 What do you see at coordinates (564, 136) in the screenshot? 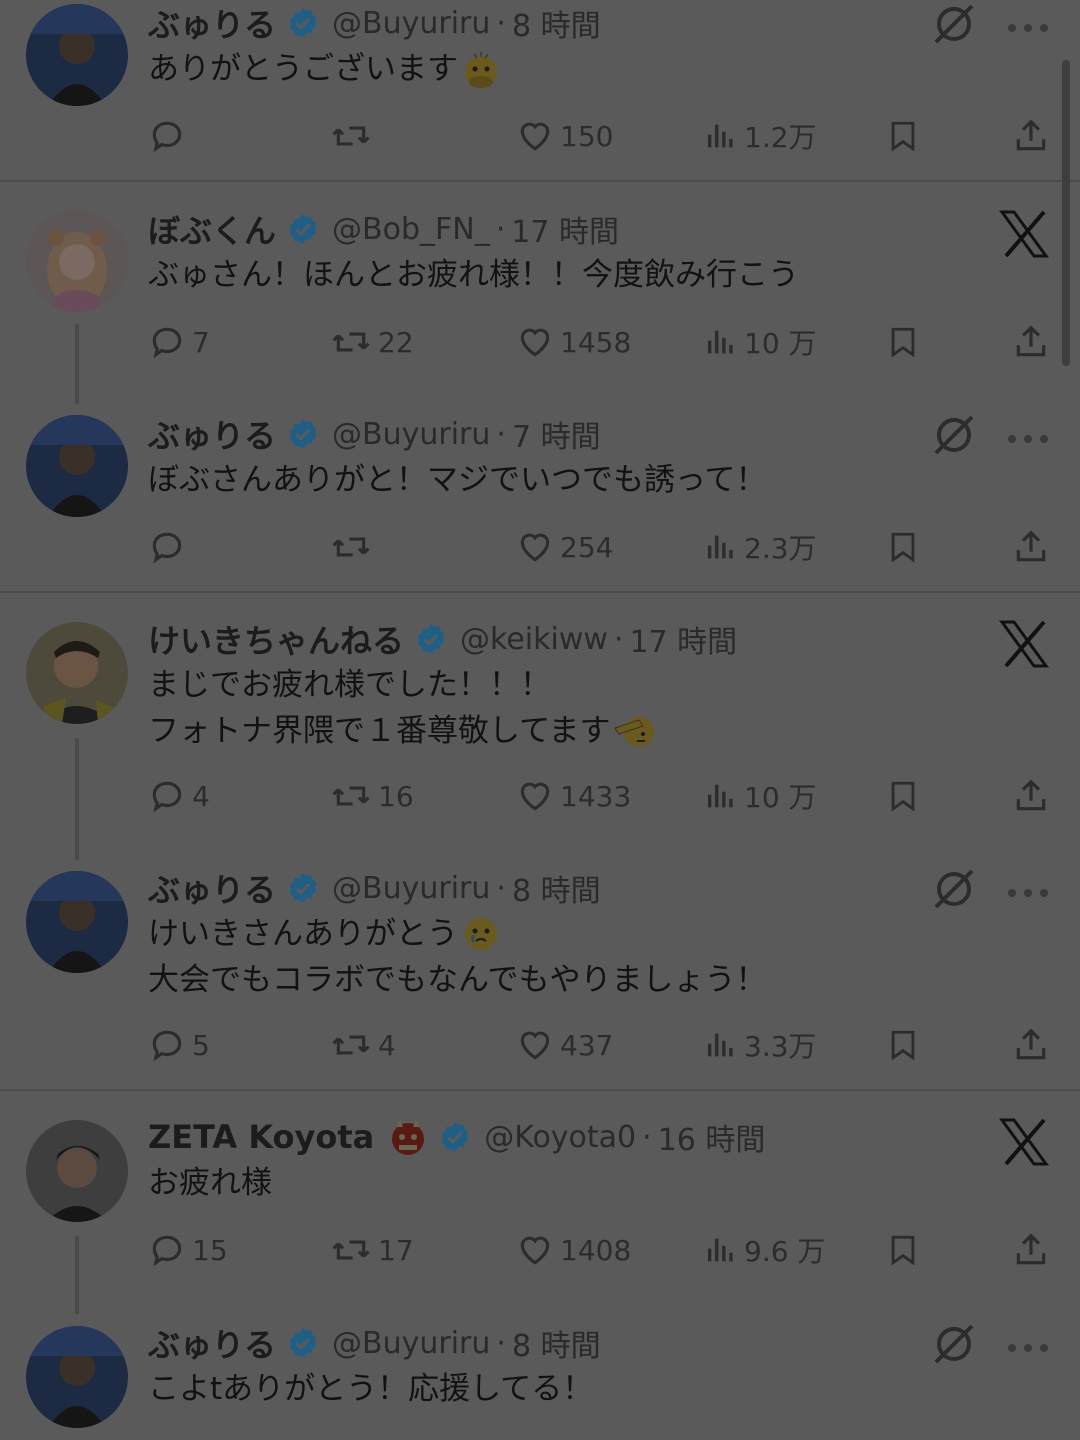
I see `like-button: 150` at bounding box center [564, 136].